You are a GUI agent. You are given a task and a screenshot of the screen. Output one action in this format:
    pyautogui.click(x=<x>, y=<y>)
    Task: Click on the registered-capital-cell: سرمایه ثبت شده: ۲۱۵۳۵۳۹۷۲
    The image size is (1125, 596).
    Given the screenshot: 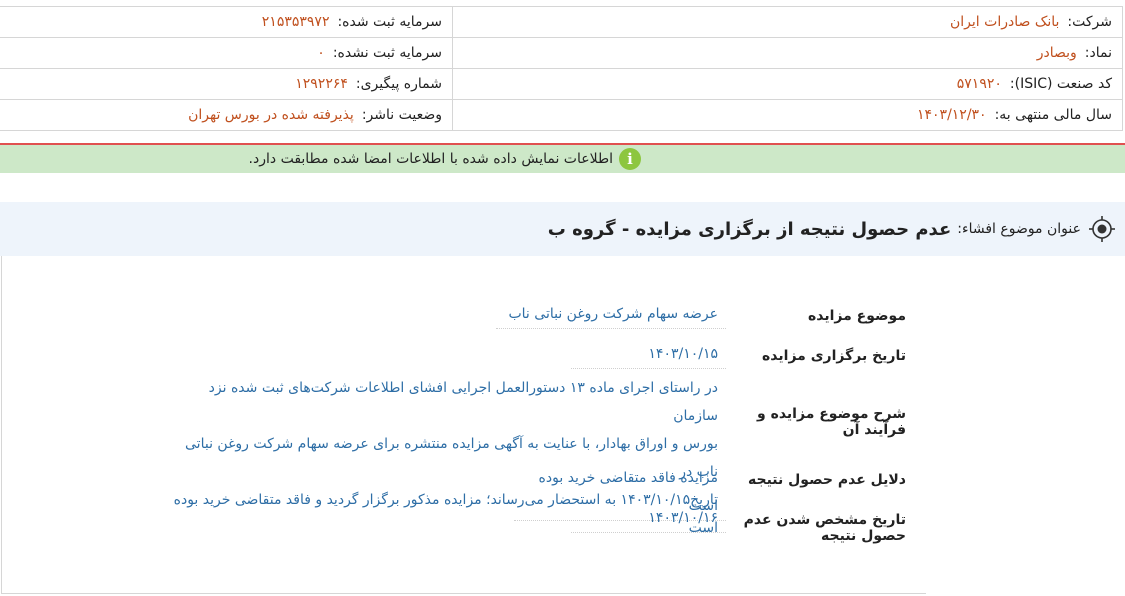 What is the action you would take?
    pyautogui.click(x=226, y=22)
    